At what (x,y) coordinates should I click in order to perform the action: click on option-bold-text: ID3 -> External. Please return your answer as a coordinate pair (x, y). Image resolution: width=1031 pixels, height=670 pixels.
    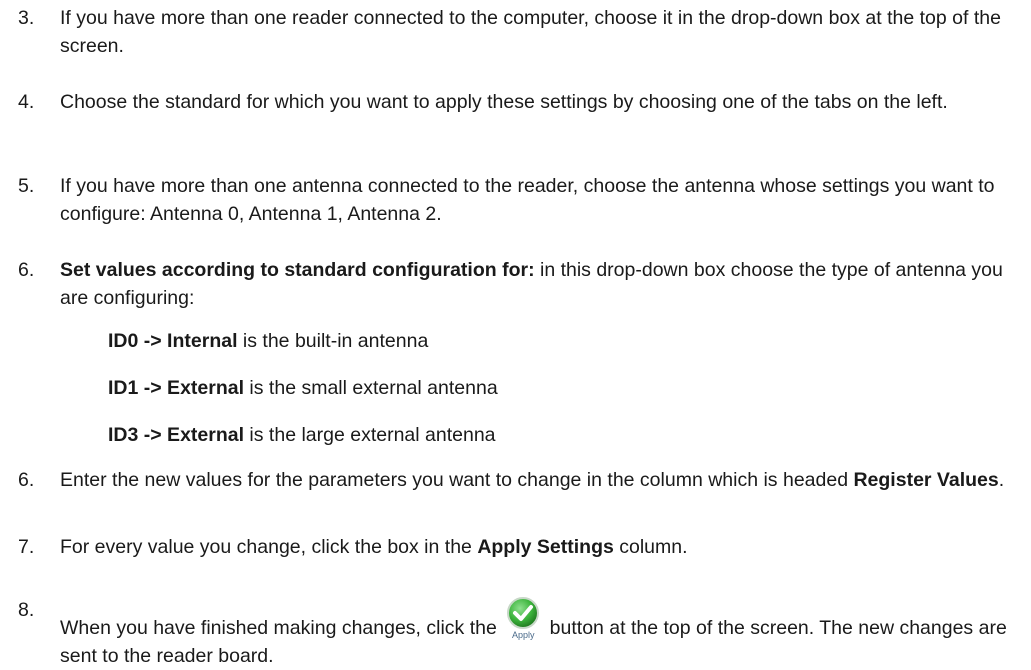
    Looking at the image, I should click on (176, 435).